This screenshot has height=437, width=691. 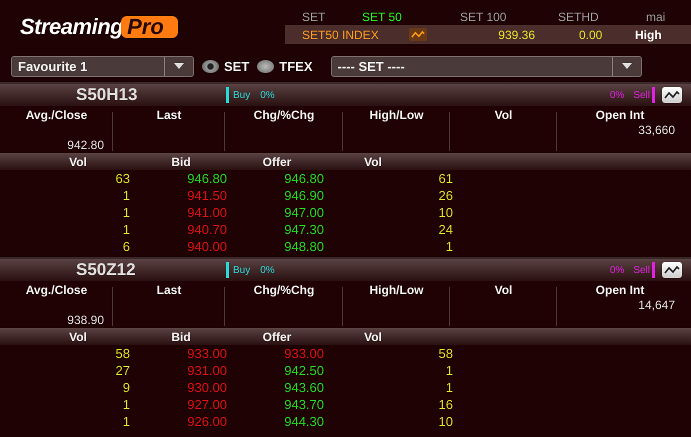 I want to click on dropdown: ---- SET ----, so click(x=486, y=66).